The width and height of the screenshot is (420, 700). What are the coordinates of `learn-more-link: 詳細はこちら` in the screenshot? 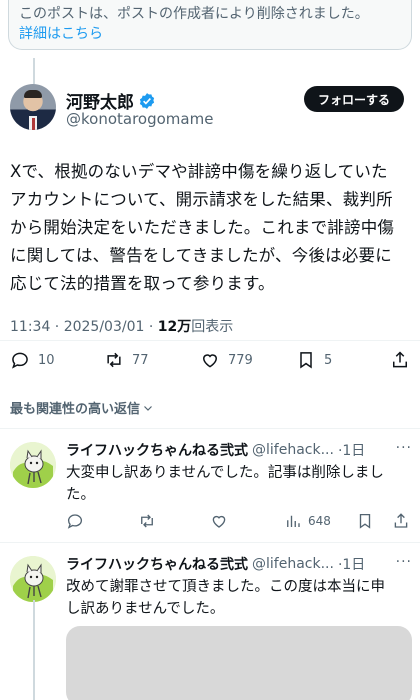 It's located at (215, 34).